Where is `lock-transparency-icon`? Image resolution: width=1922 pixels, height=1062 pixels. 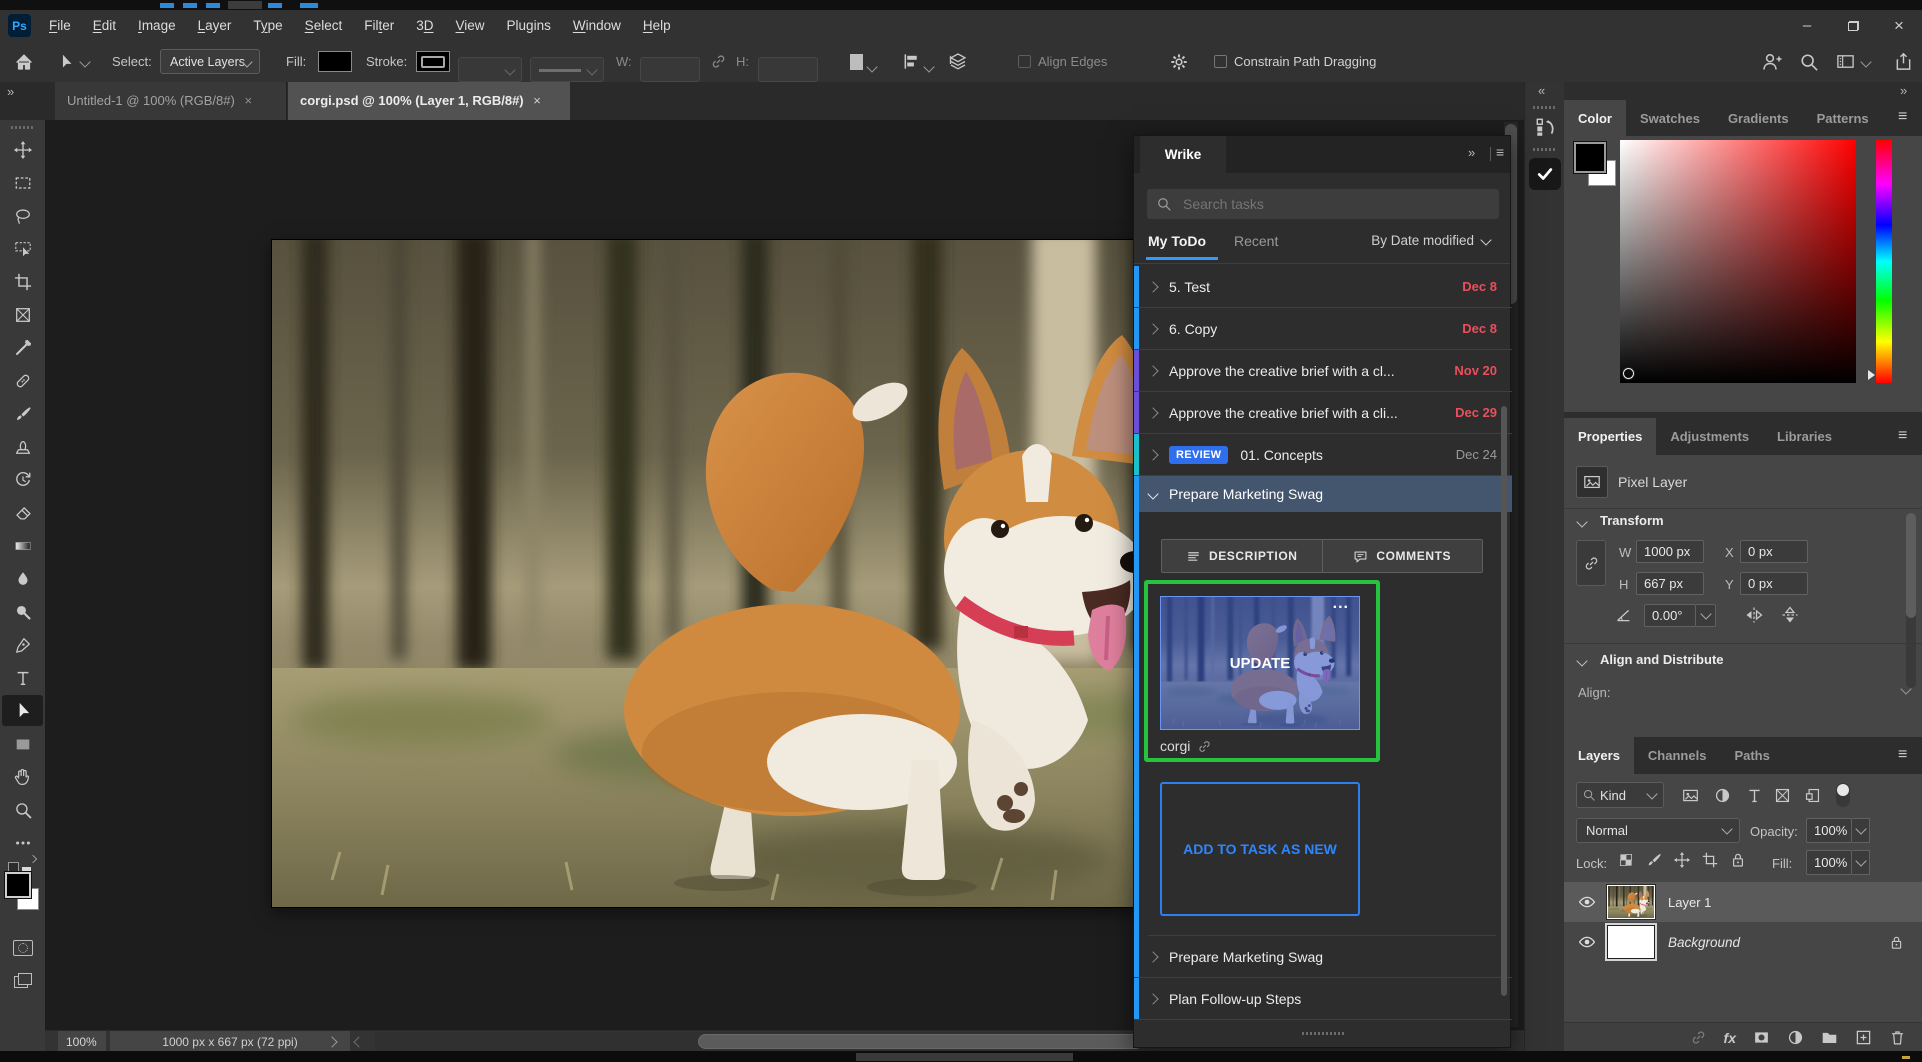
lock-transparency-icon is located at coordinates (1626, 860).